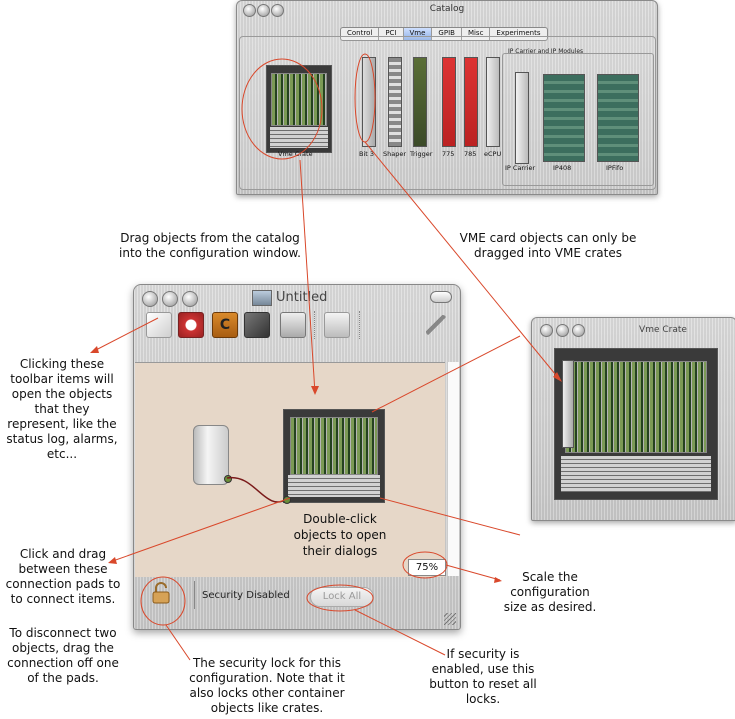  What do you see at coordinates (546, 51) in the screenshot?
I see `ip-group-label: IP Carrier and IP Modules` at bounding box center [546, 51].